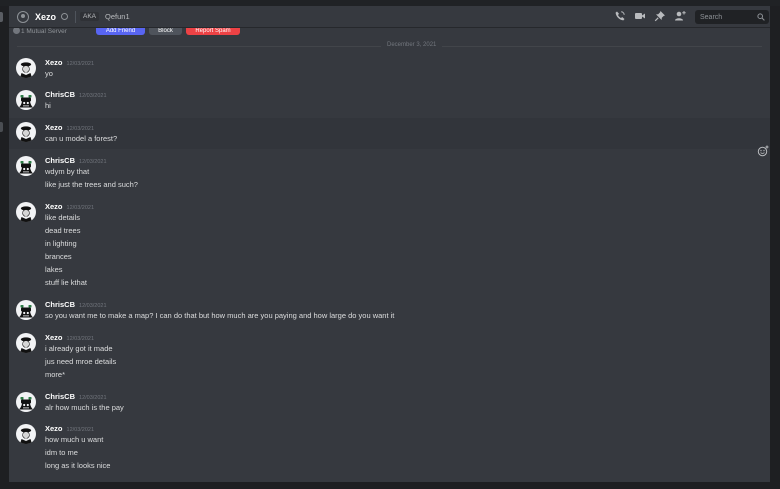 This screenshot has height=489, width=780. Describe the element at coordinates (54, 269) in the screenshot. I see `message-text: lakes` at that location.